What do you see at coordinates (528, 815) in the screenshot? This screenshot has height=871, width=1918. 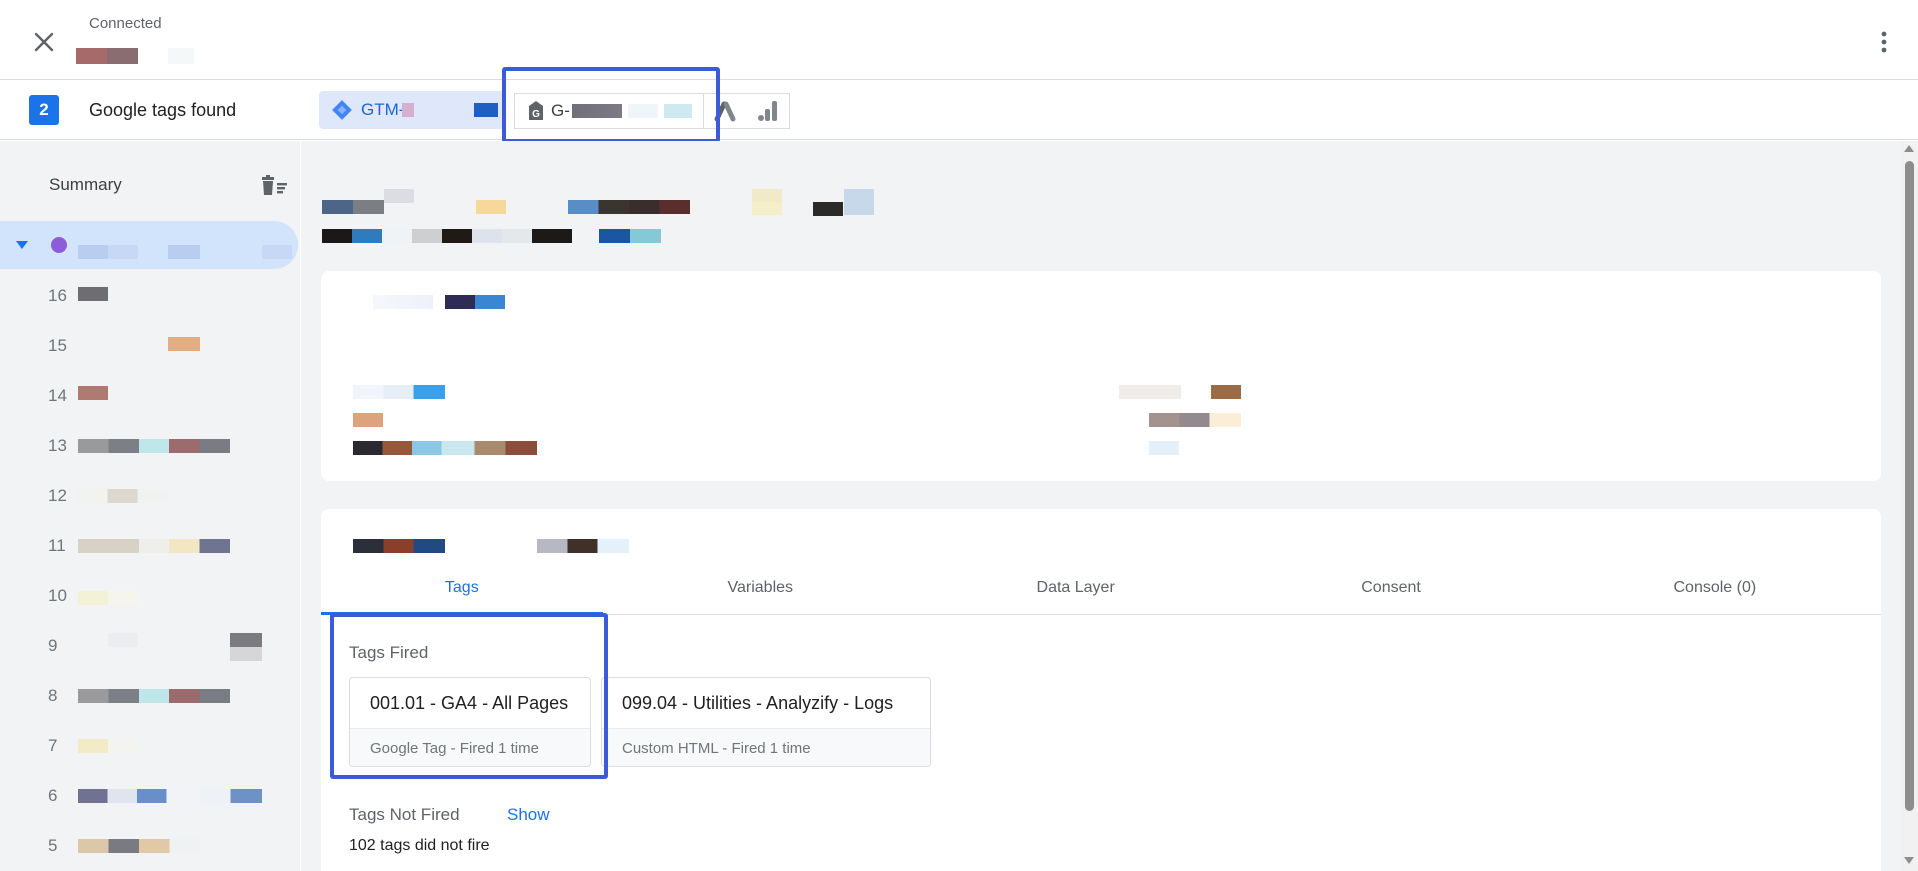 I see `show-not-fired-link: Show` at bounding box center [528, 815].